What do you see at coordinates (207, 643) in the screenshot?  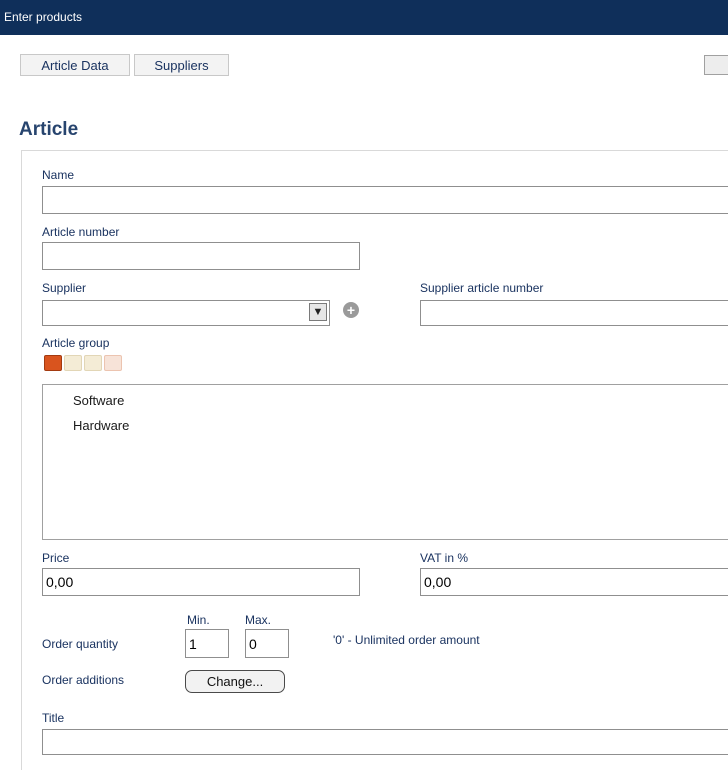 I see `min-quantity-input` at bounding box center [207, 643].